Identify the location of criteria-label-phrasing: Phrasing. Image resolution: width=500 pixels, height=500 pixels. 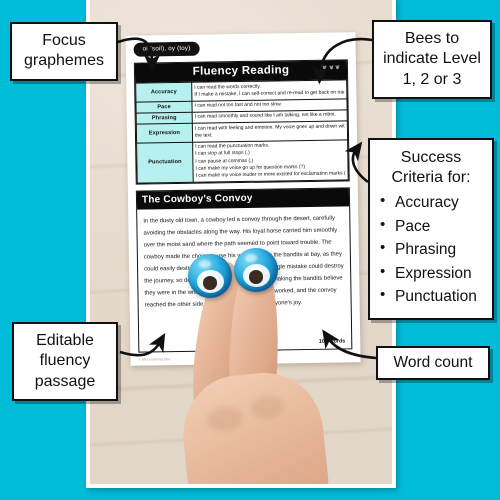
(164, 118).